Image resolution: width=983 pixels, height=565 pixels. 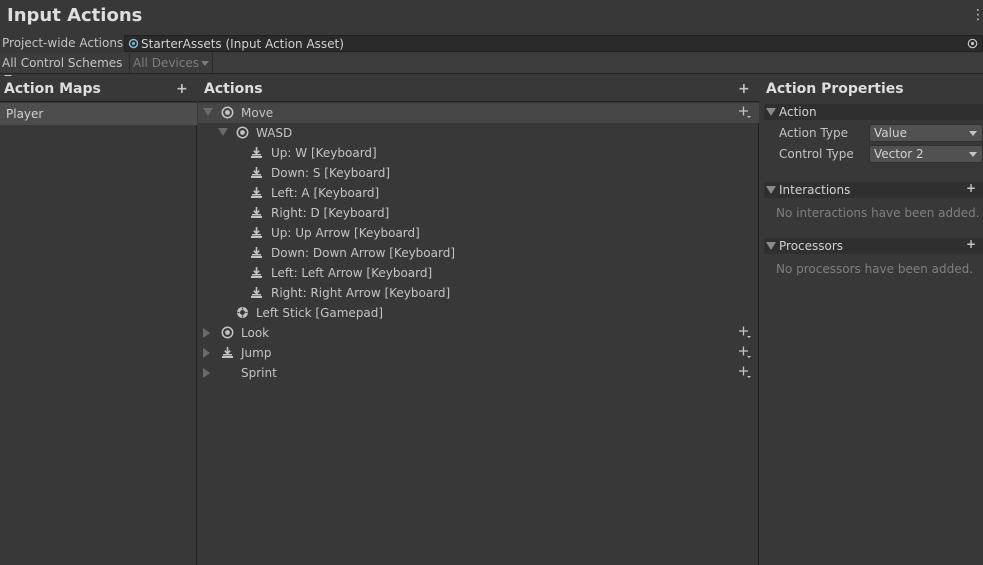 I want to click on action-type-row: Action Type Value, so click(x=881, y=133).